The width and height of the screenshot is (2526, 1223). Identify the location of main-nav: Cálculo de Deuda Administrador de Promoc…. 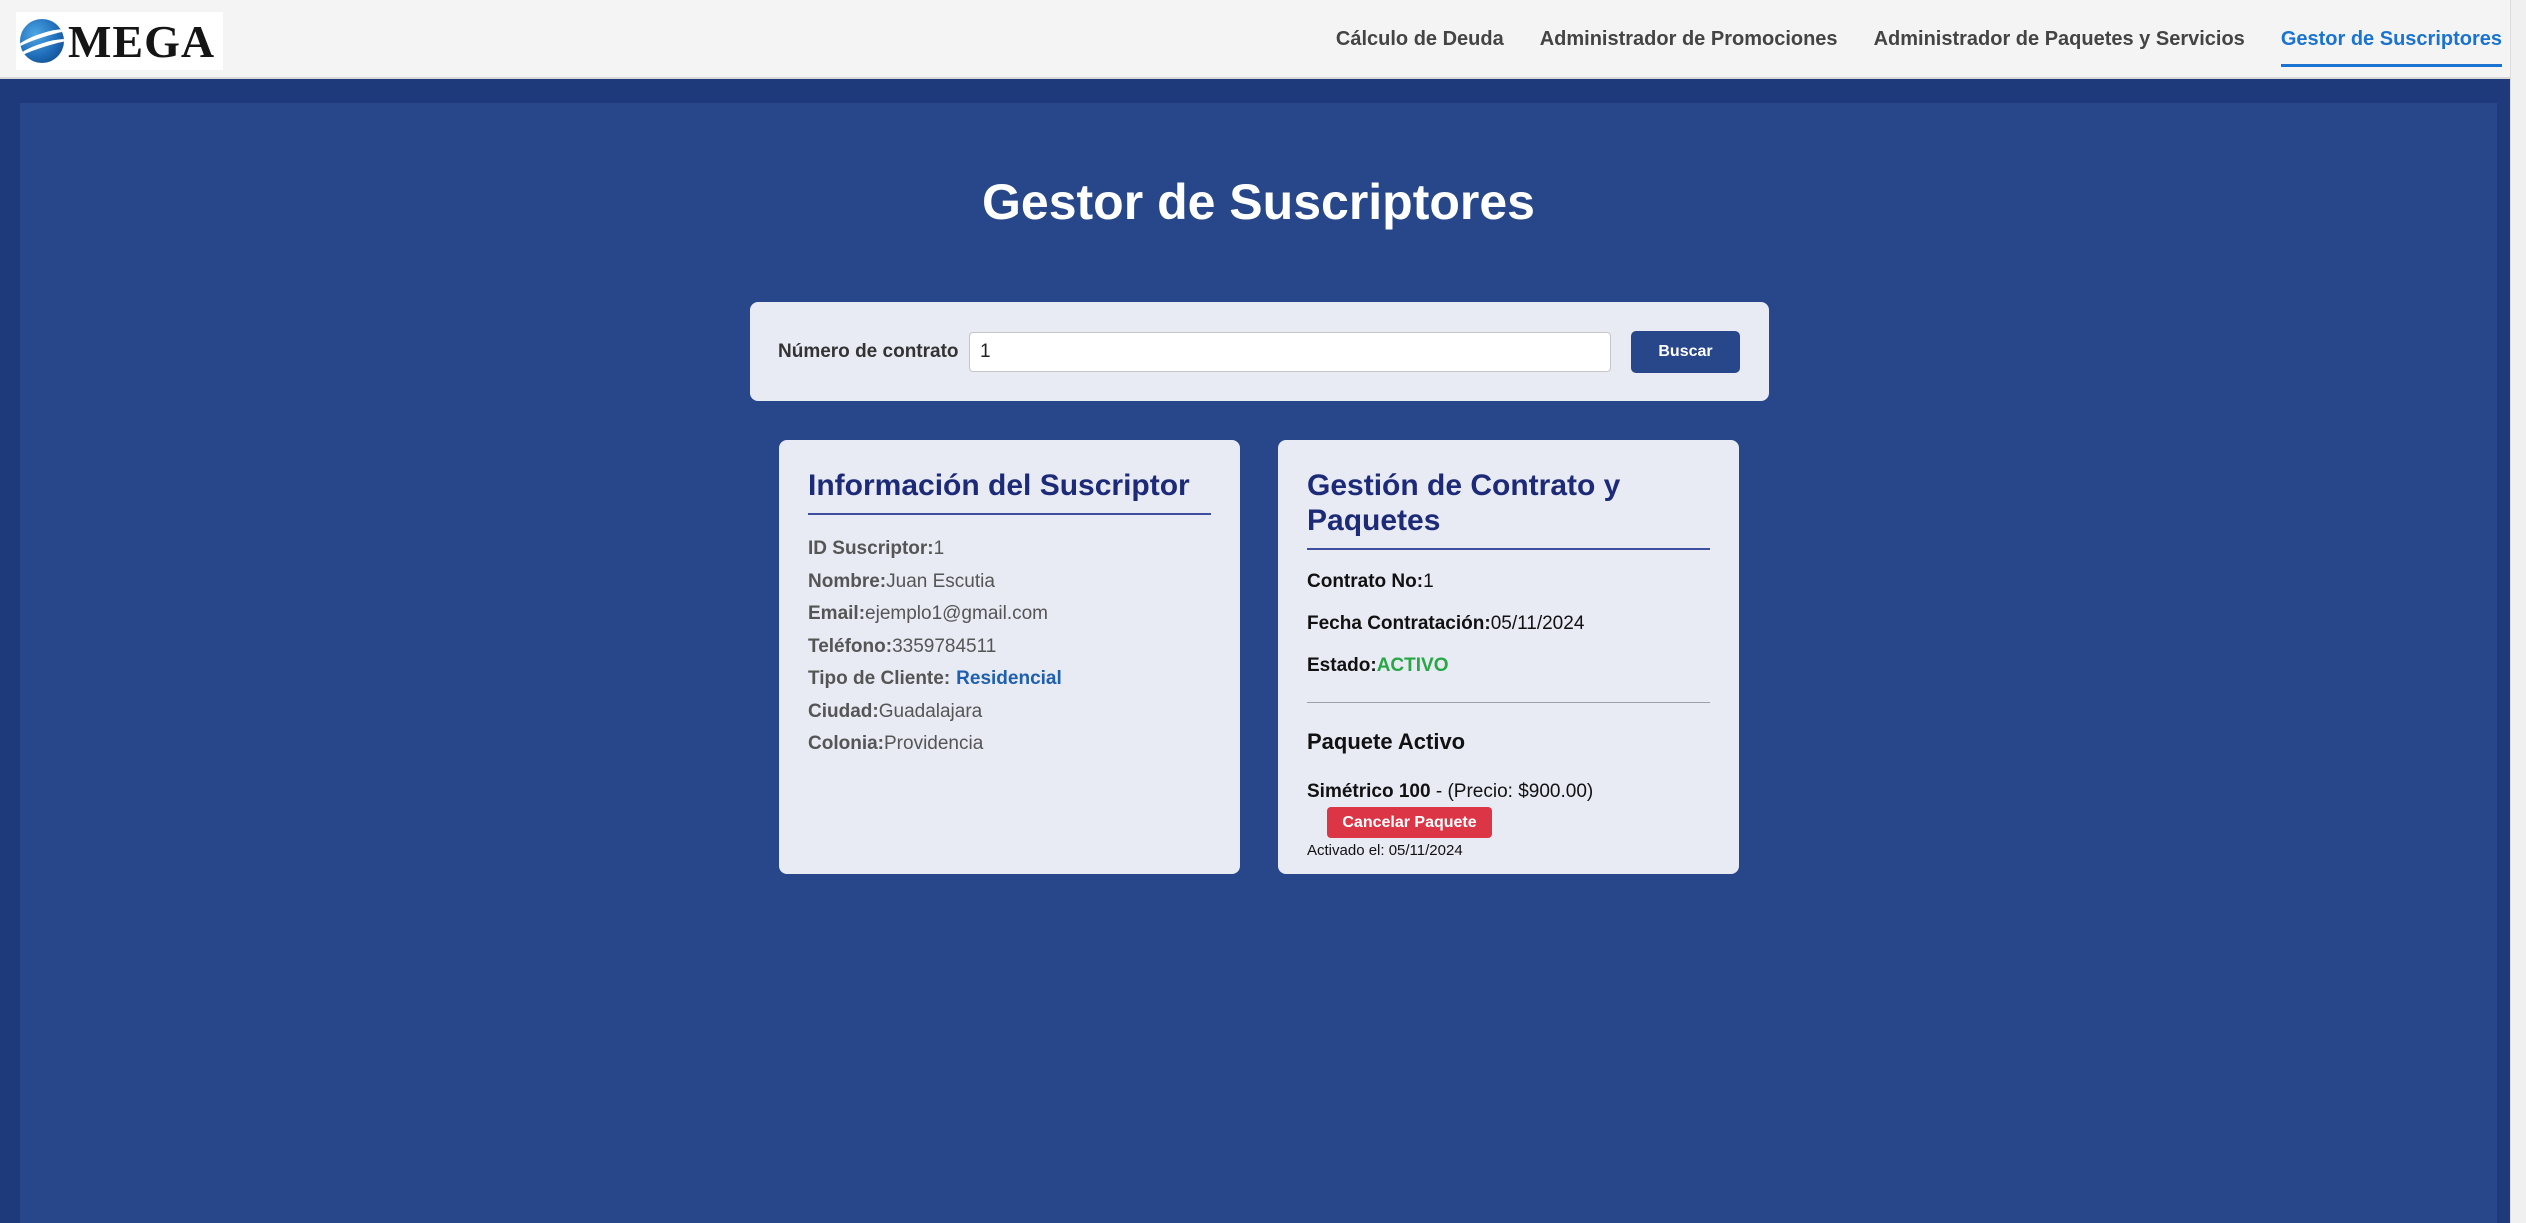
(1919, 39).